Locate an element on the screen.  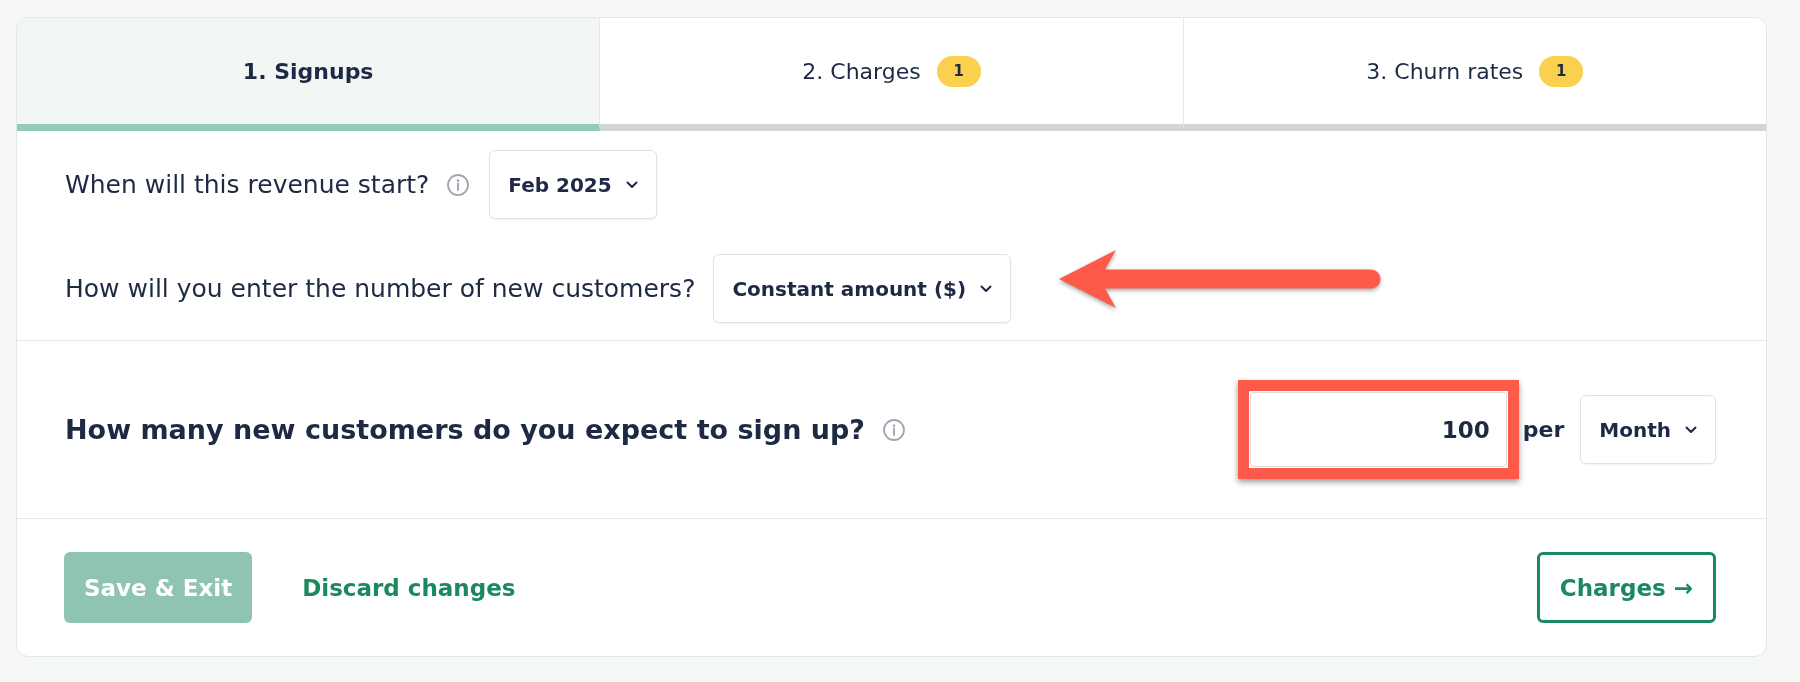
unit-label: per is located at coordinates (1543, 429).